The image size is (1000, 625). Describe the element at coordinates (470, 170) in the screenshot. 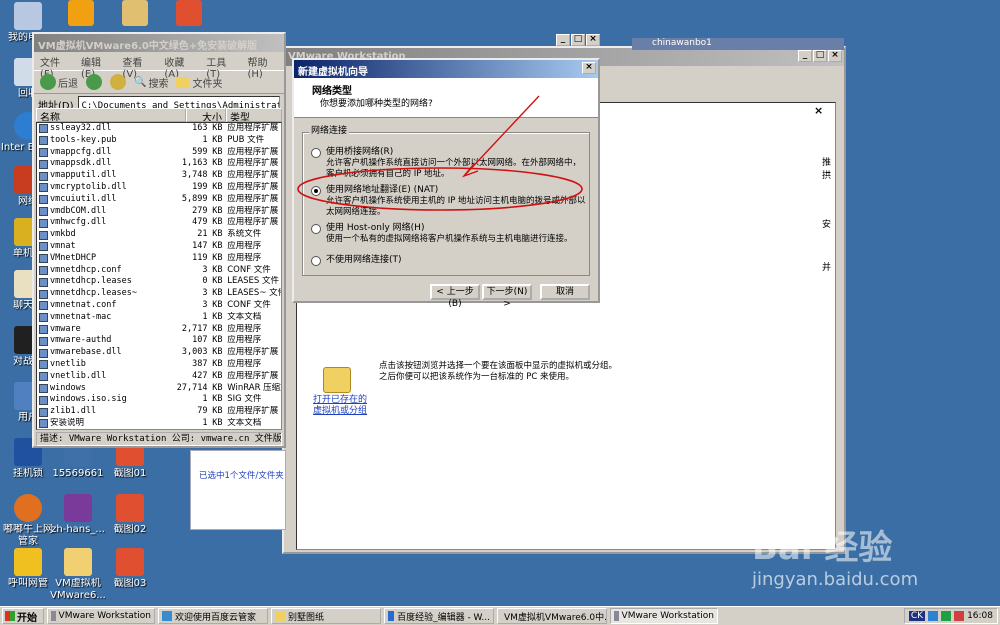

I see `annotation-arrowhead` at that location.